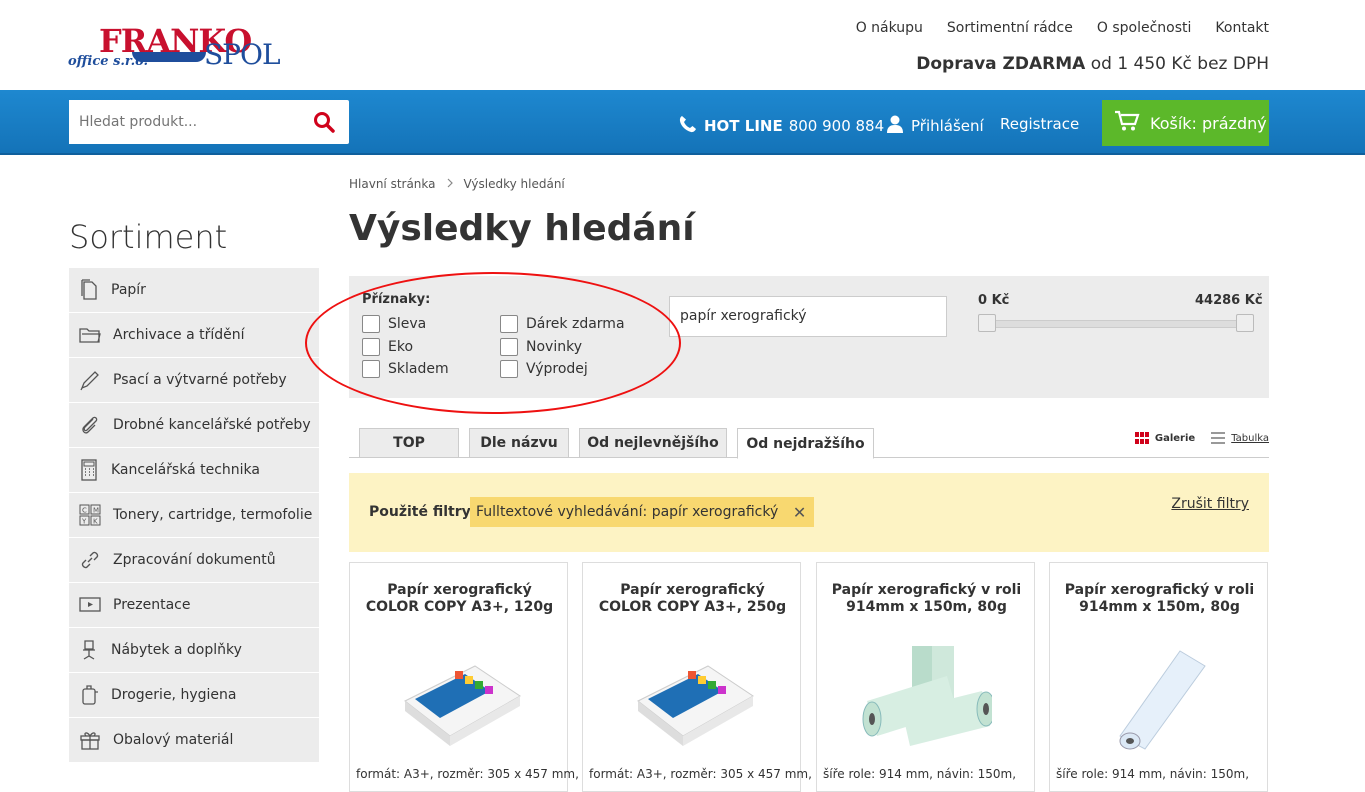  What do you see at coordinates (1250, 438) in the screenshot?
I see `view-table-label: Tabulka` at bounding box center [1250, 438].